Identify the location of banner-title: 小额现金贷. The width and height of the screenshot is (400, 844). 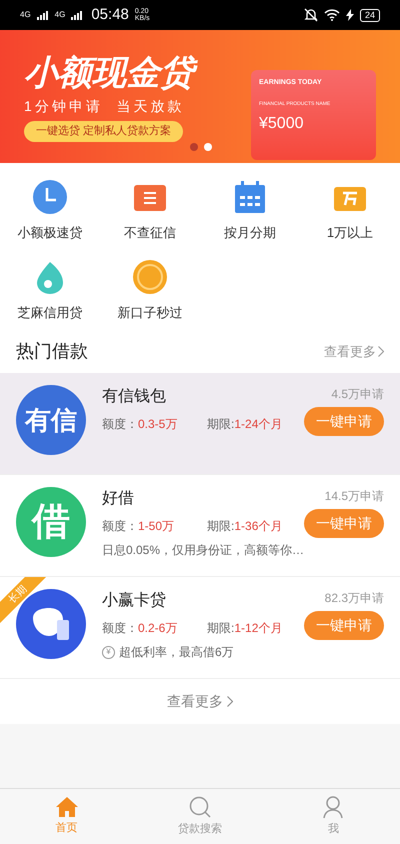
(124, 73).